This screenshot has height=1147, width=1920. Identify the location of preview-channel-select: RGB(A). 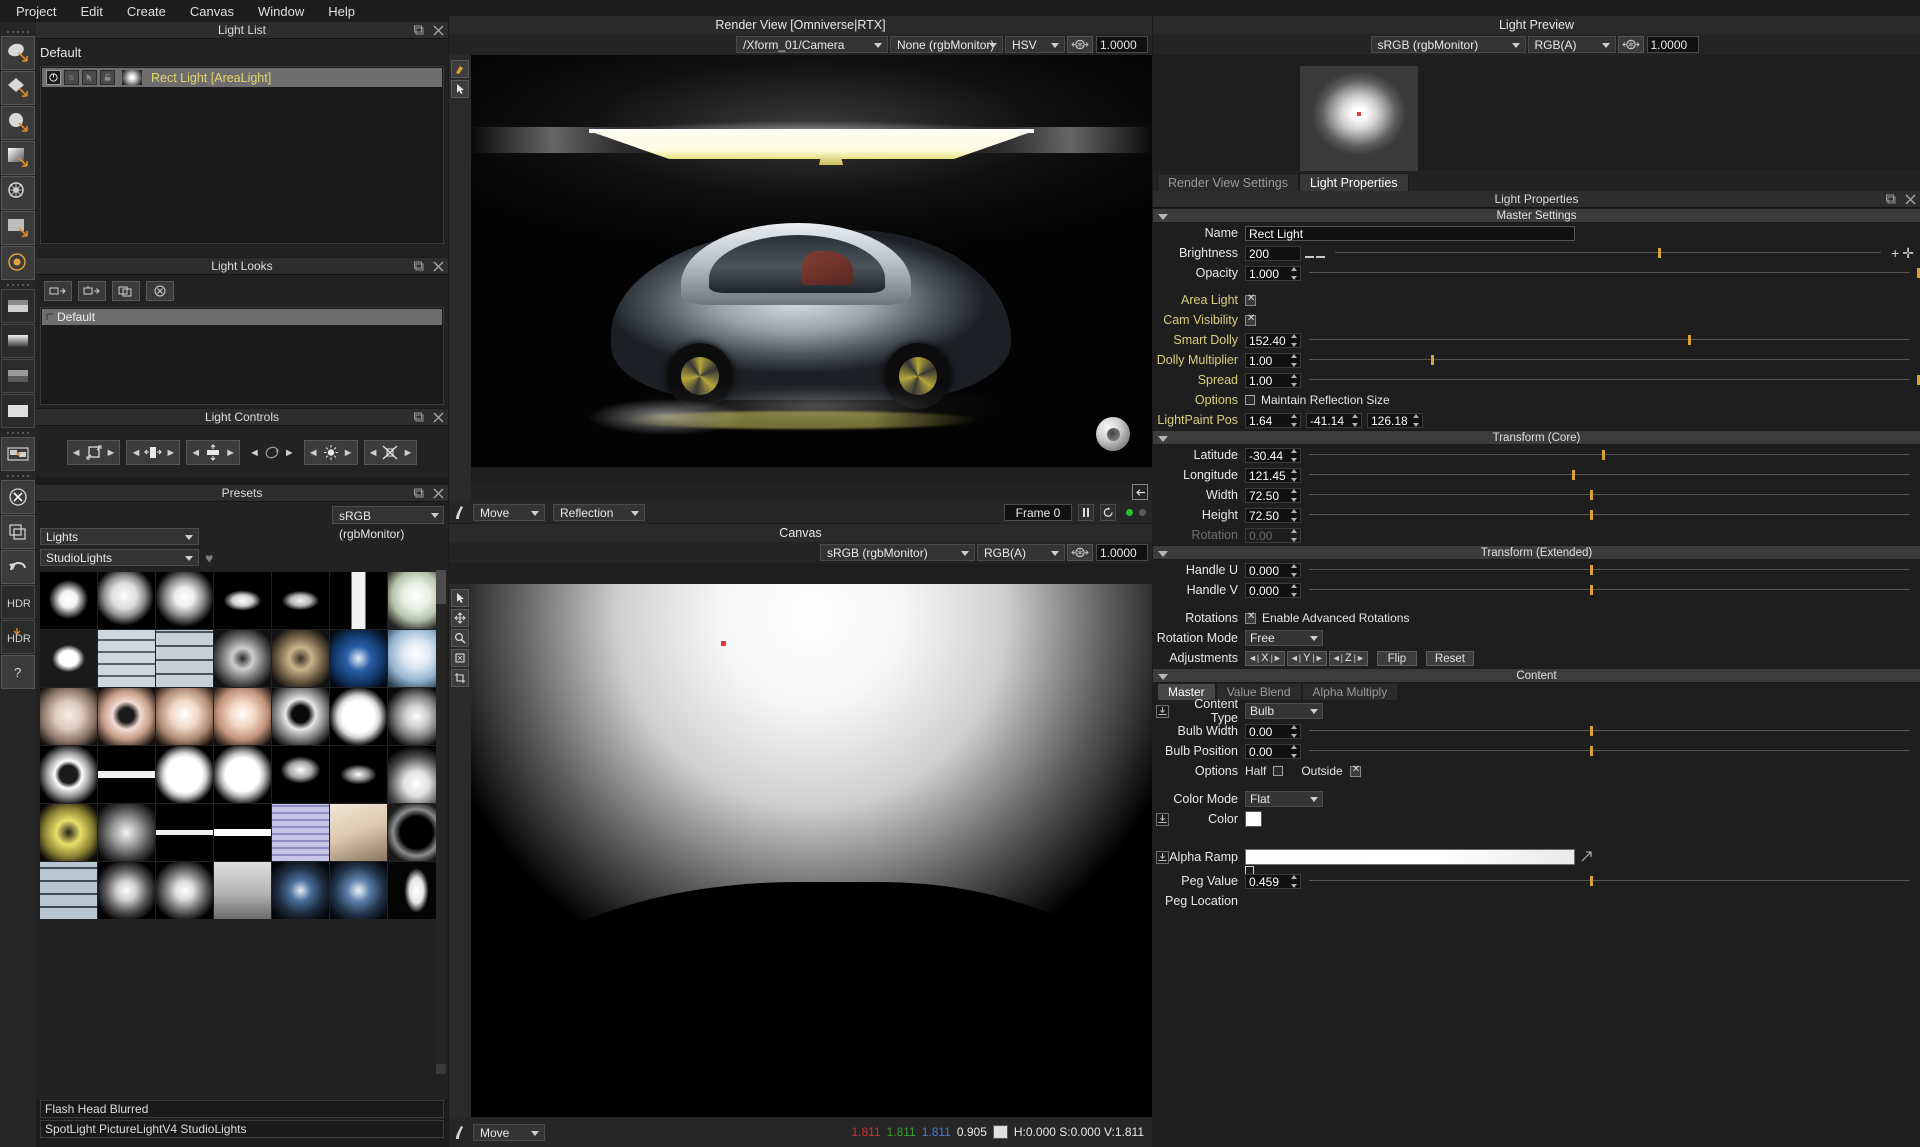
(1571, 44).